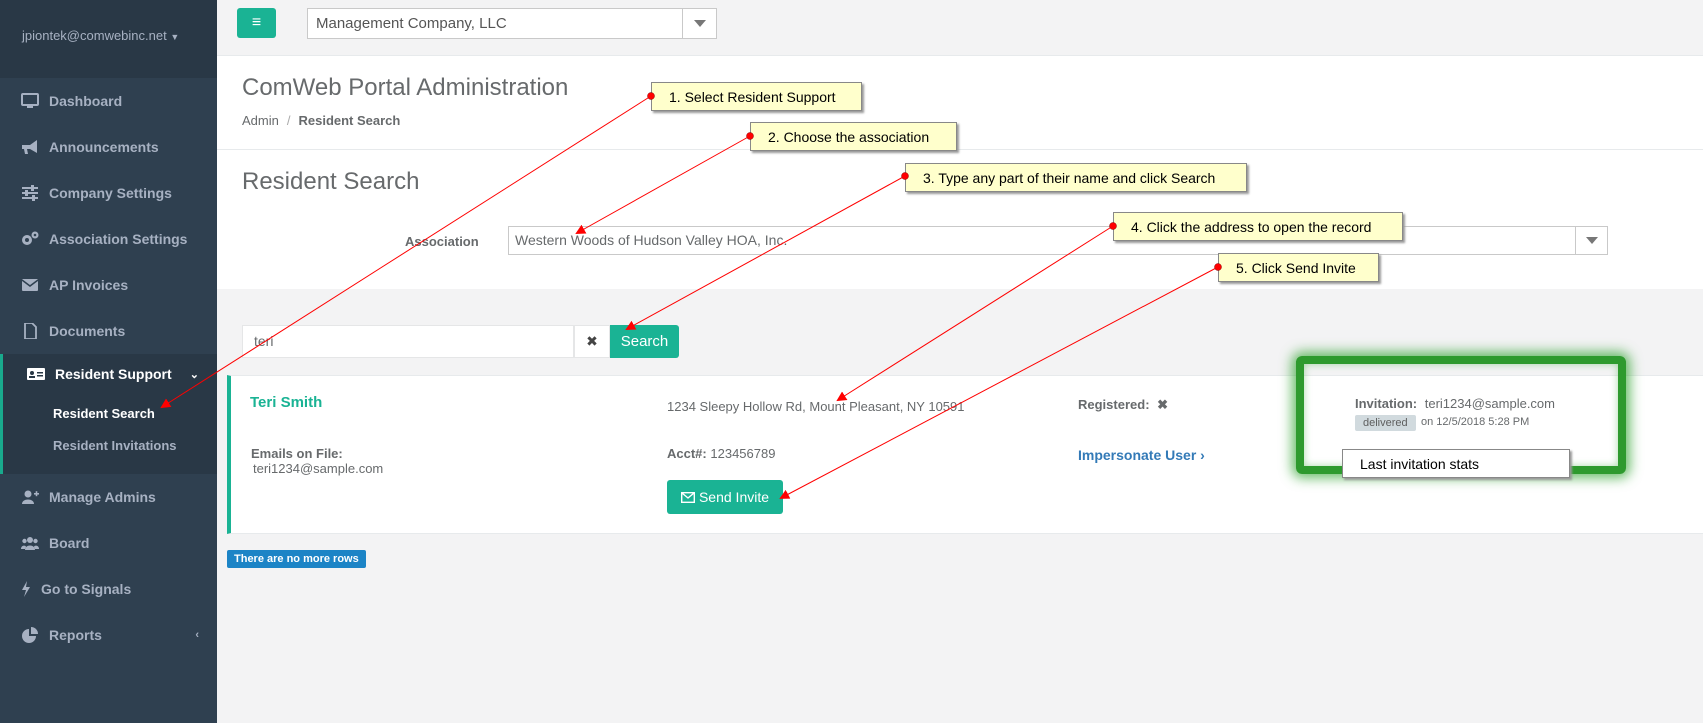  I want to click on close-icon: ✖, so click(592, 341).